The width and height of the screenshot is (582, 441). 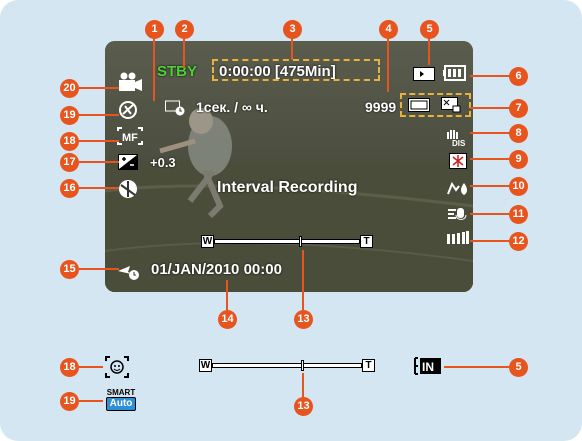 What do you see at coordinates (129, 274) in the screenshot?
I see `no-power-off-icon` at bounding box center [129, 274].